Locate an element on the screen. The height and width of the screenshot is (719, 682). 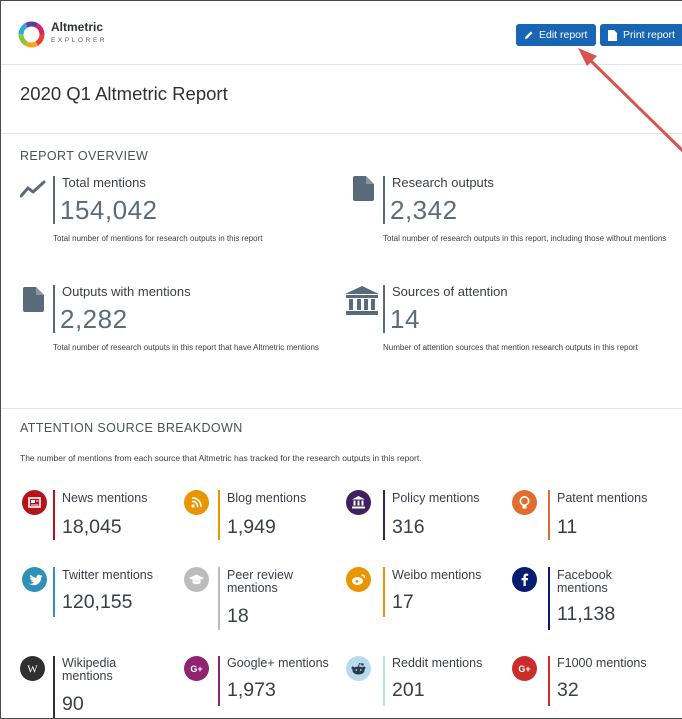
reddit-mentions-value: 201 is located at coordinates (408, 690).